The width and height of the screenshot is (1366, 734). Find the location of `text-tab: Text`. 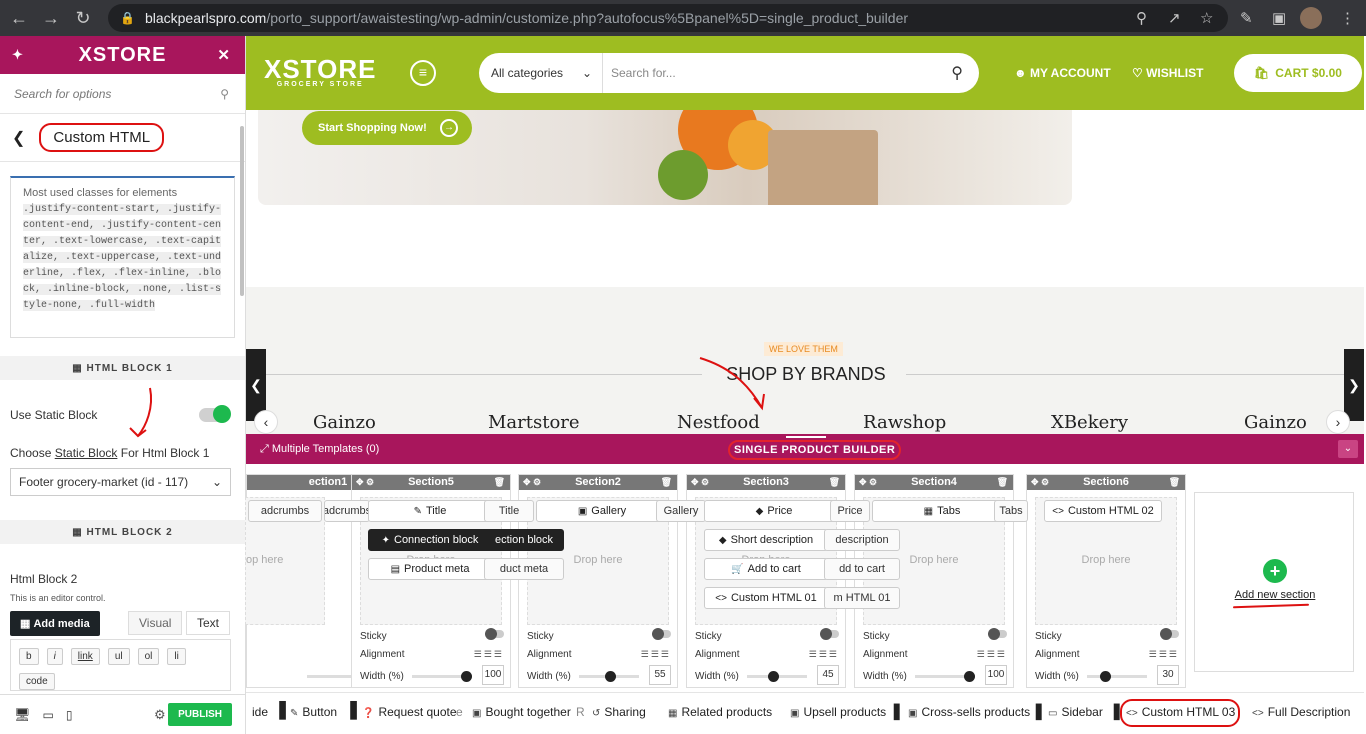

text-tab: Text is located at coordinates (208, 623).